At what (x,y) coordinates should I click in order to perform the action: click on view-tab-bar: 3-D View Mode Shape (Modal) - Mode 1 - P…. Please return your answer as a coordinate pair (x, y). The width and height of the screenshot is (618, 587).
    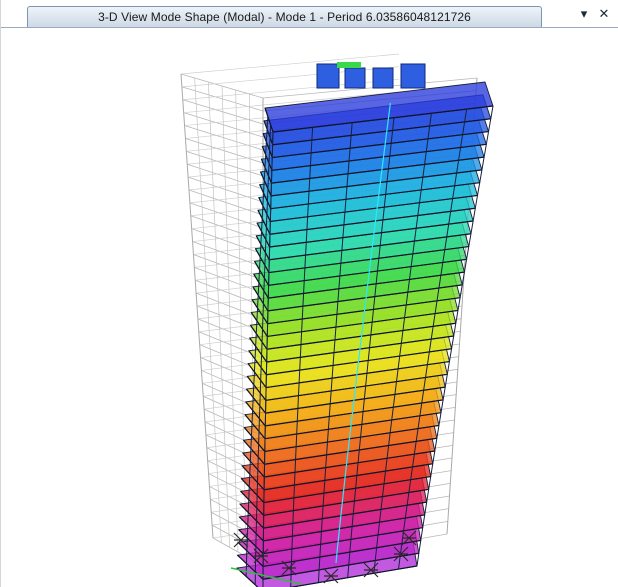
    Looking at the image, I should click on (309, 14).